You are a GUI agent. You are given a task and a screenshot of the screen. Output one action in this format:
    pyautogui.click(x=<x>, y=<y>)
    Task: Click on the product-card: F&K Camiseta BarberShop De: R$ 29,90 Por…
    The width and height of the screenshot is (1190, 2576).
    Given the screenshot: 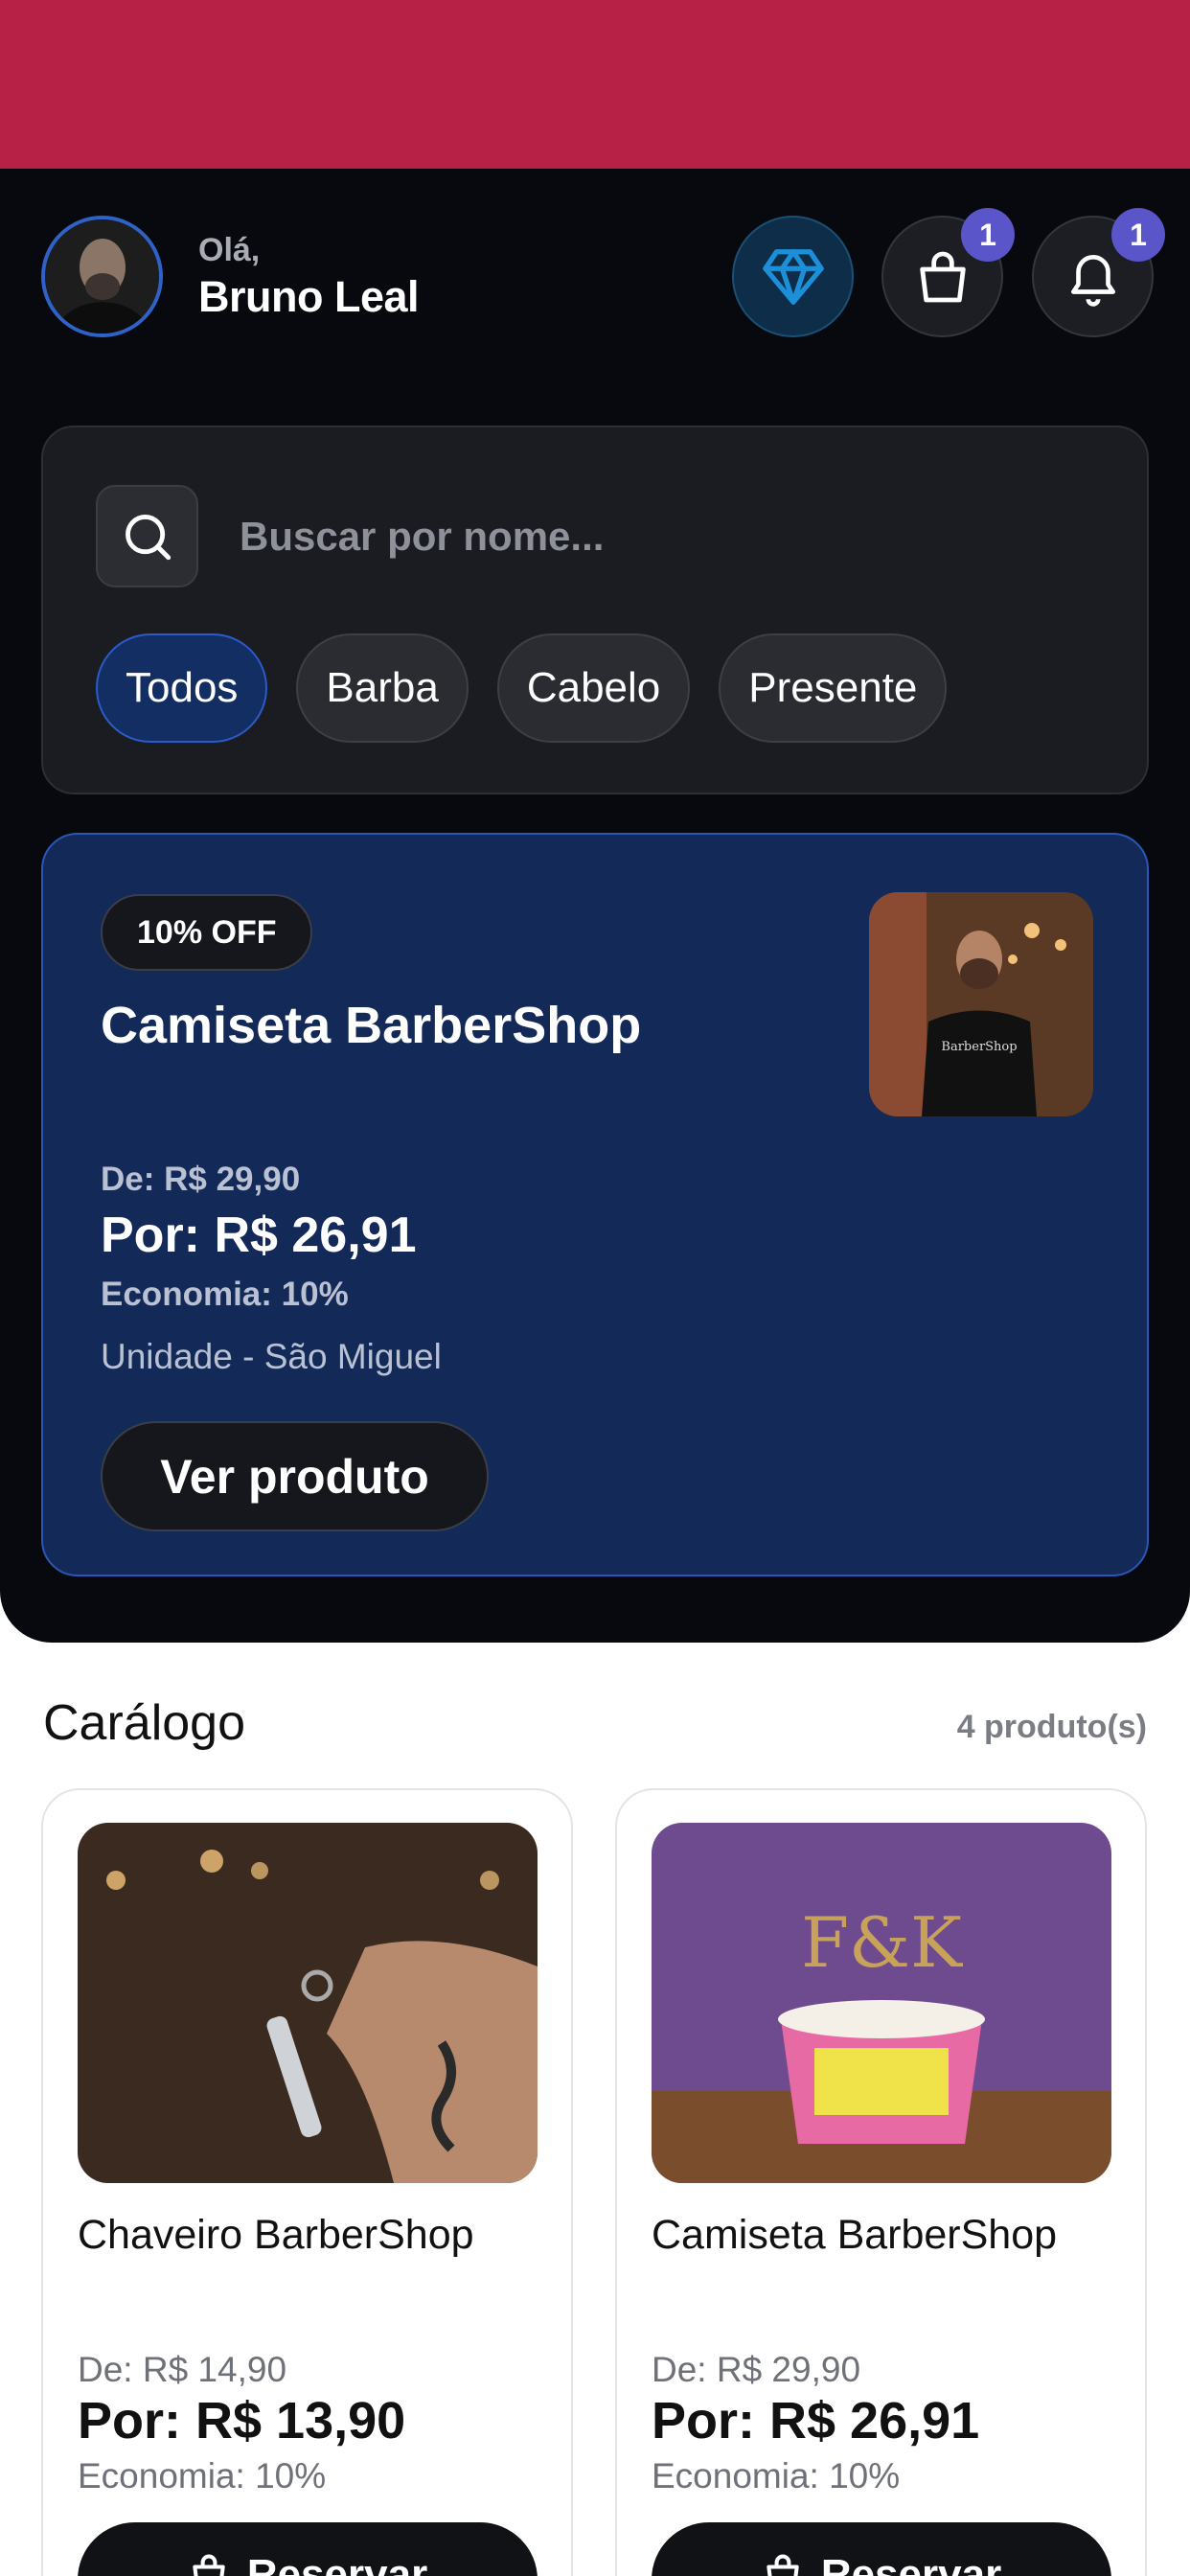 What is the action you would take?
    pyautogui.click(x=881, y=2182)
    